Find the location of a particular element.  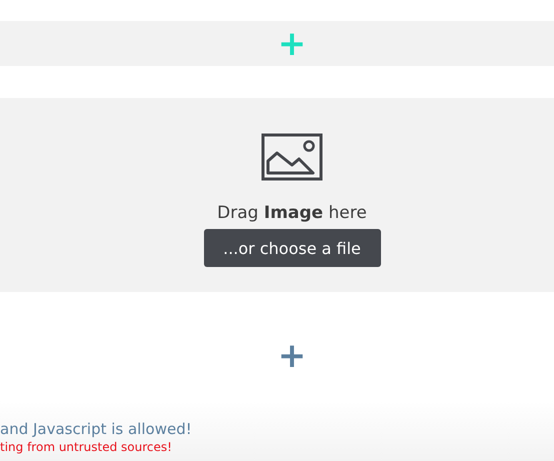

add-button: + is located at coordinates (292, 356).